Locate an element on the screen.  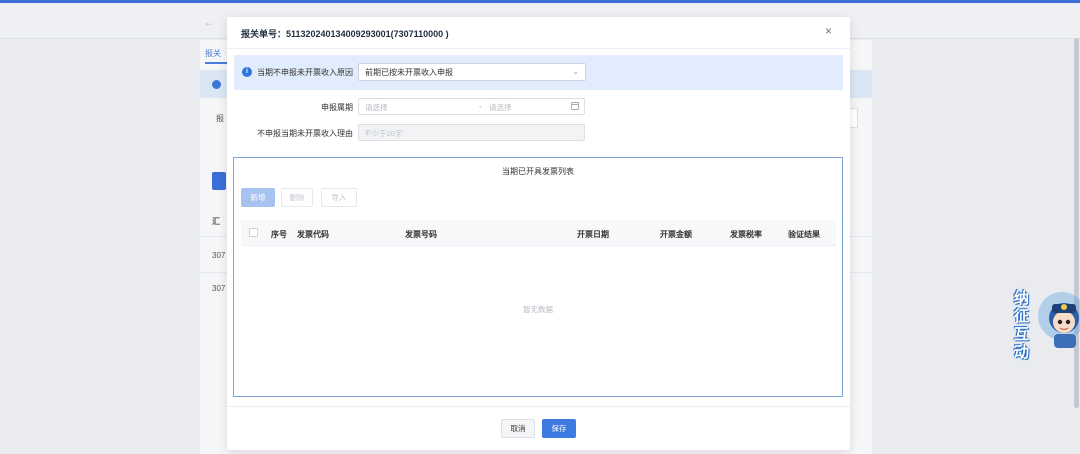
background-section-label: 汇 is located at coordinates (216, 221).